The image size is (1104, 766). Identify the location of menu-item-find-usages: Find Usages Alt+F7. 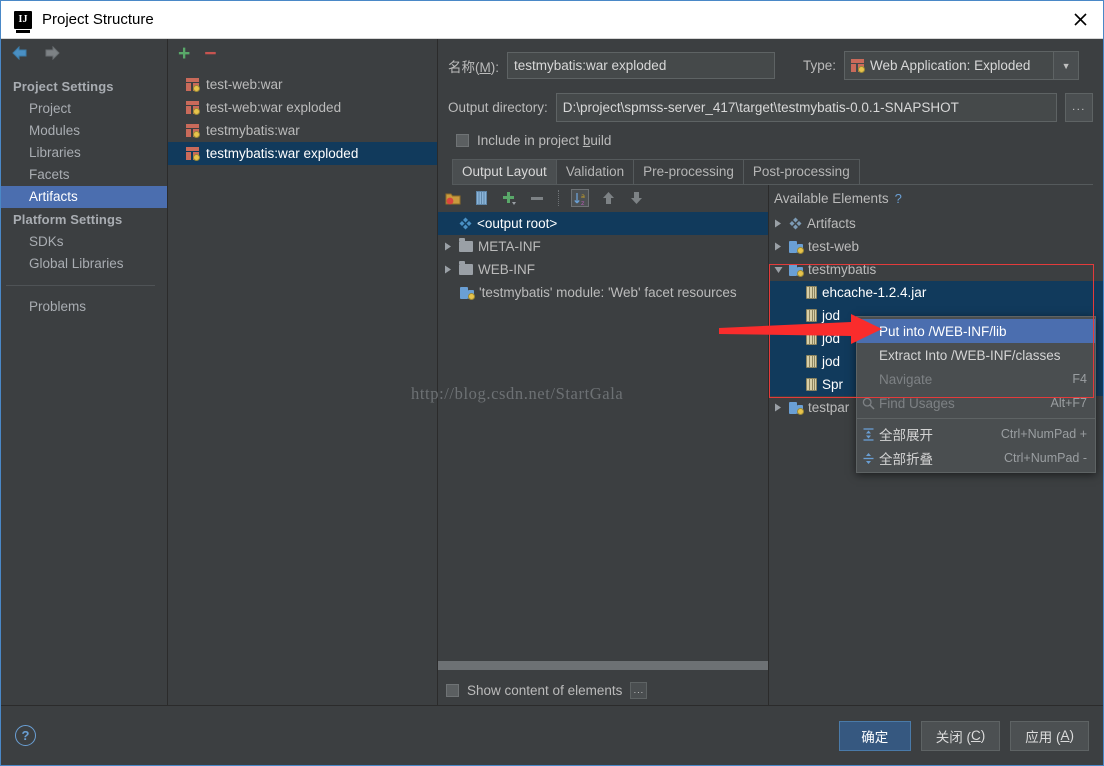
(976, 403).